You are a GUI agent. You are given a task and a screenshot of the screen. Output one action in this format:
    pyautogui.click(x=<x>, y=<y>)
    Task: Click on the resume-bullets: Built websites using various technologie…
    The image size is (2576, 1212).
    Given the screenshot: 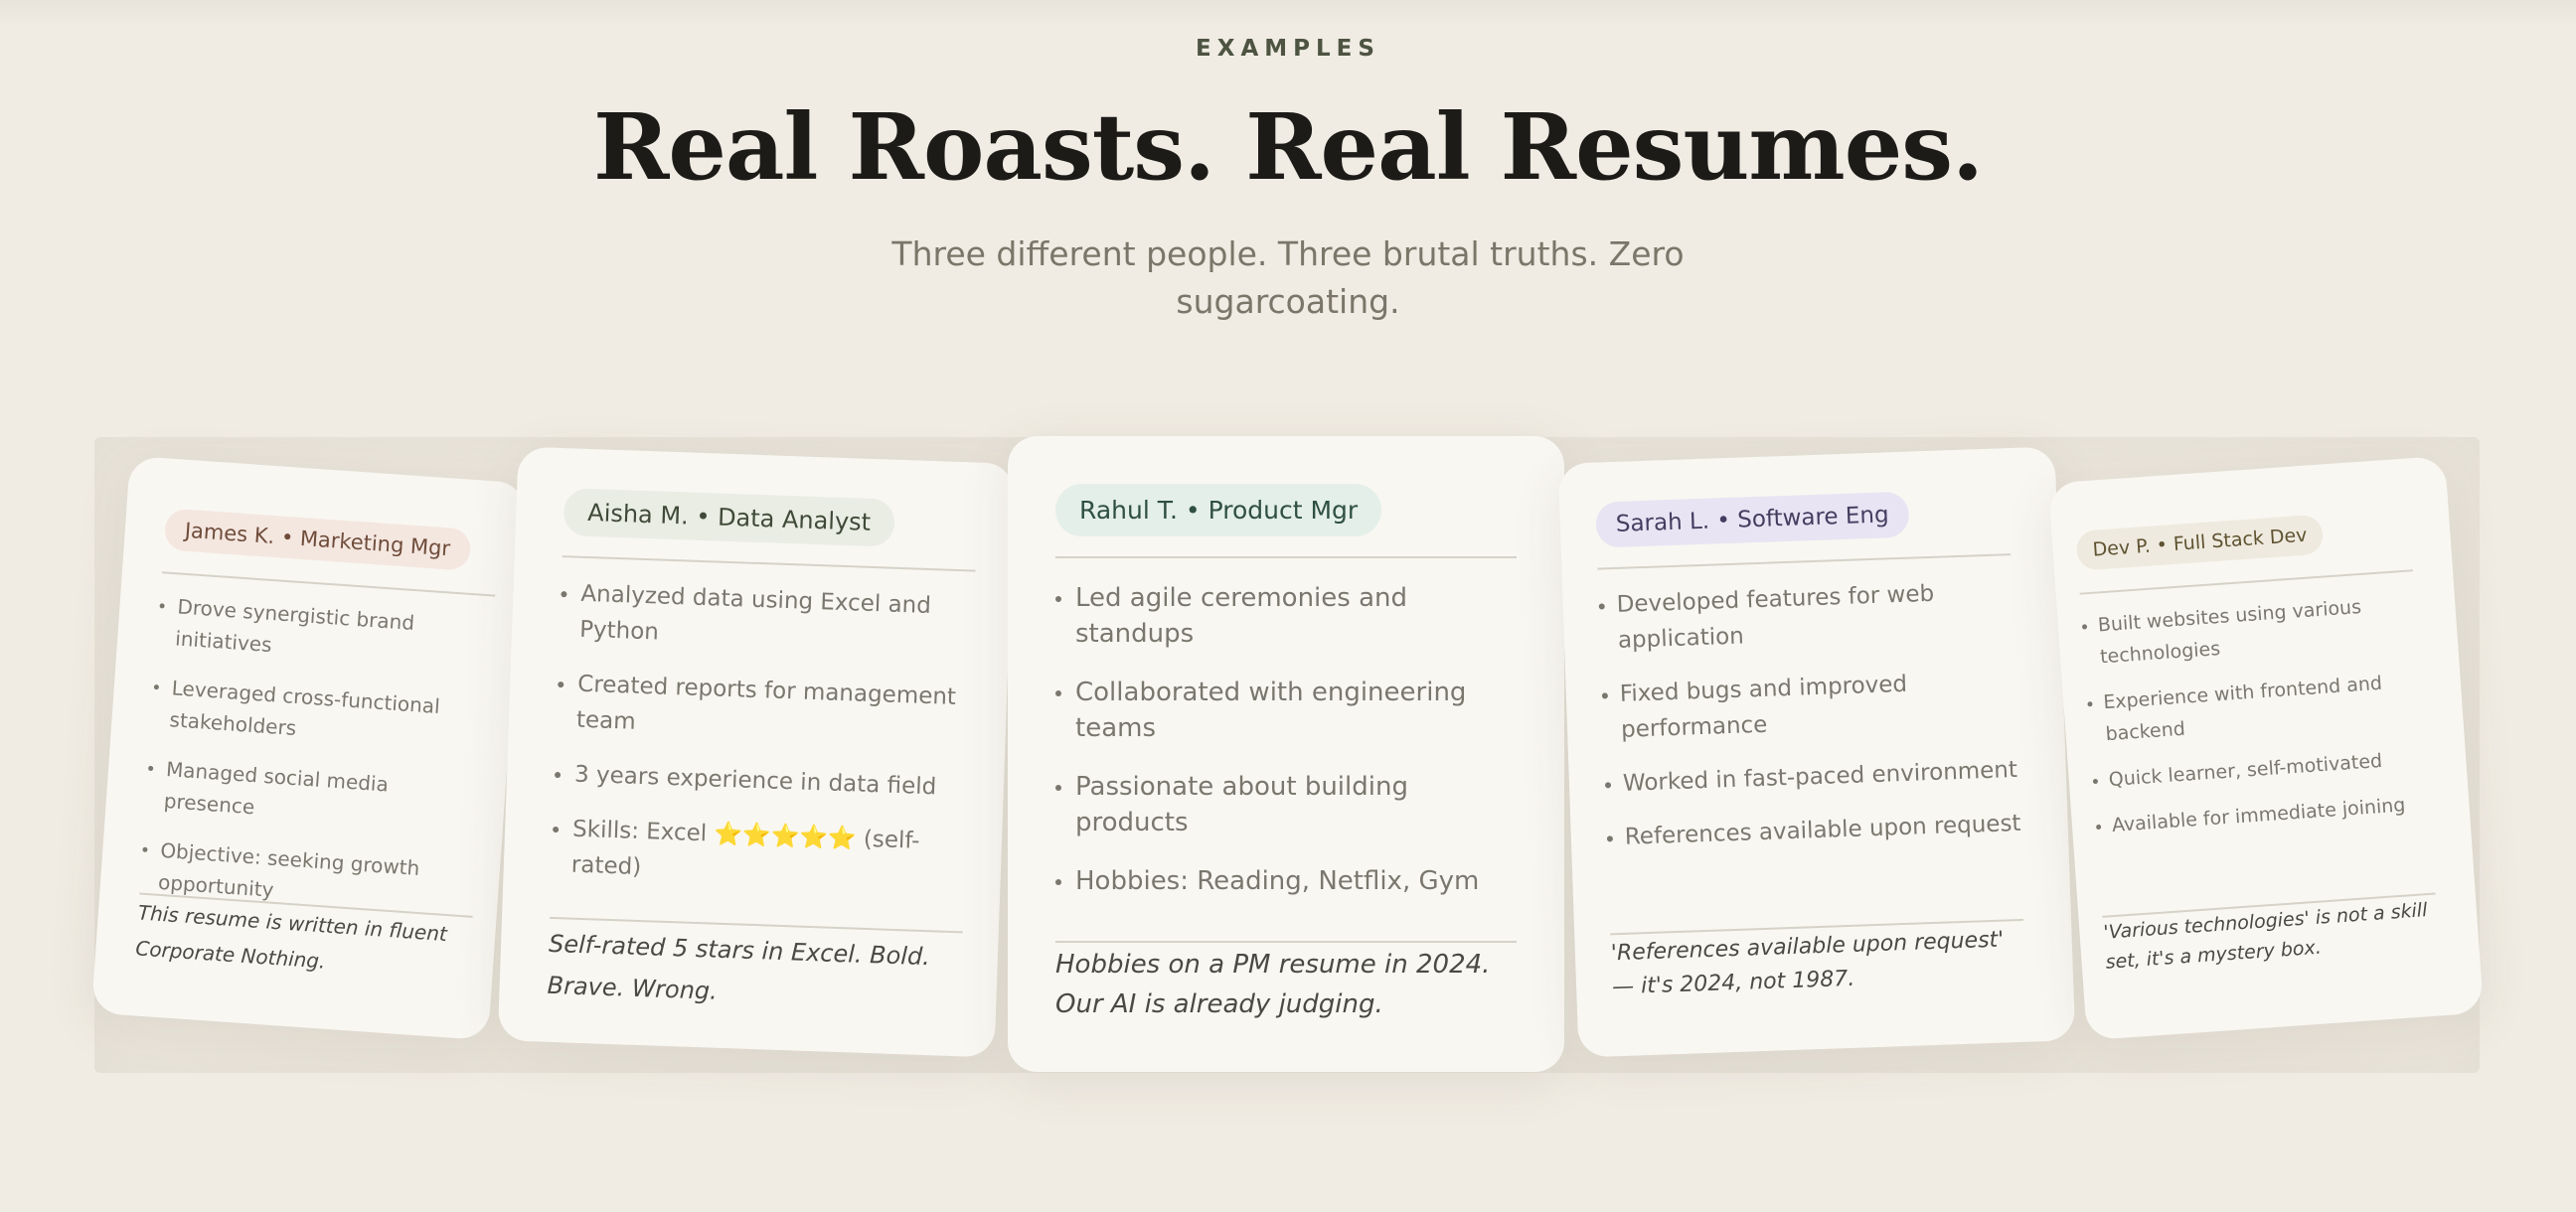 What is the action you would take?
    pyautogui.click(x=2256, y=714)
    